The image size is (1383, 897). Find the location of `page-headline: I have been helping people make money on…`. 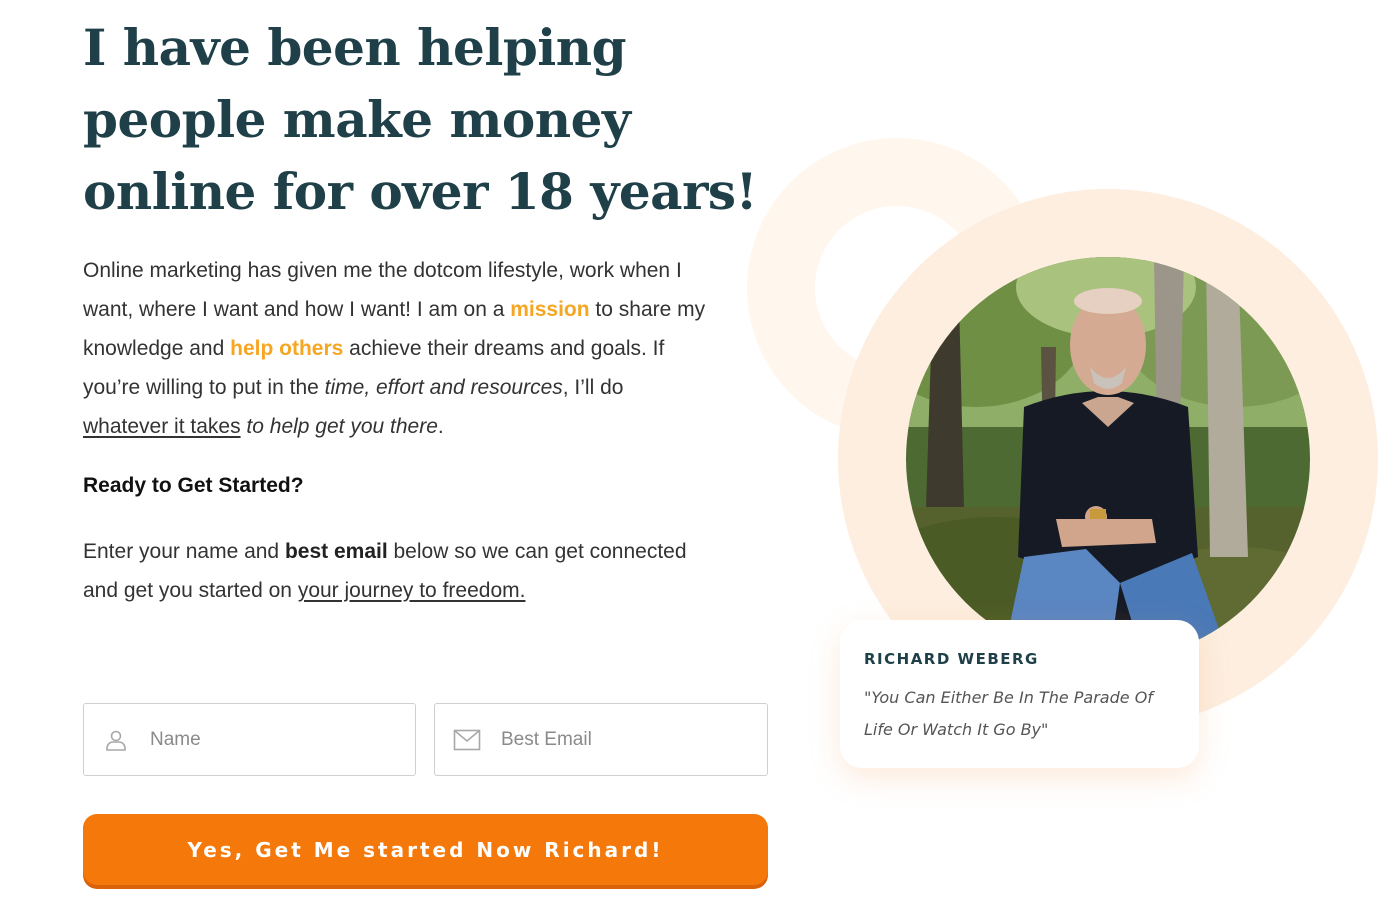

page-headline: I have been helping people make money on… is located at coordinates (420, 119).